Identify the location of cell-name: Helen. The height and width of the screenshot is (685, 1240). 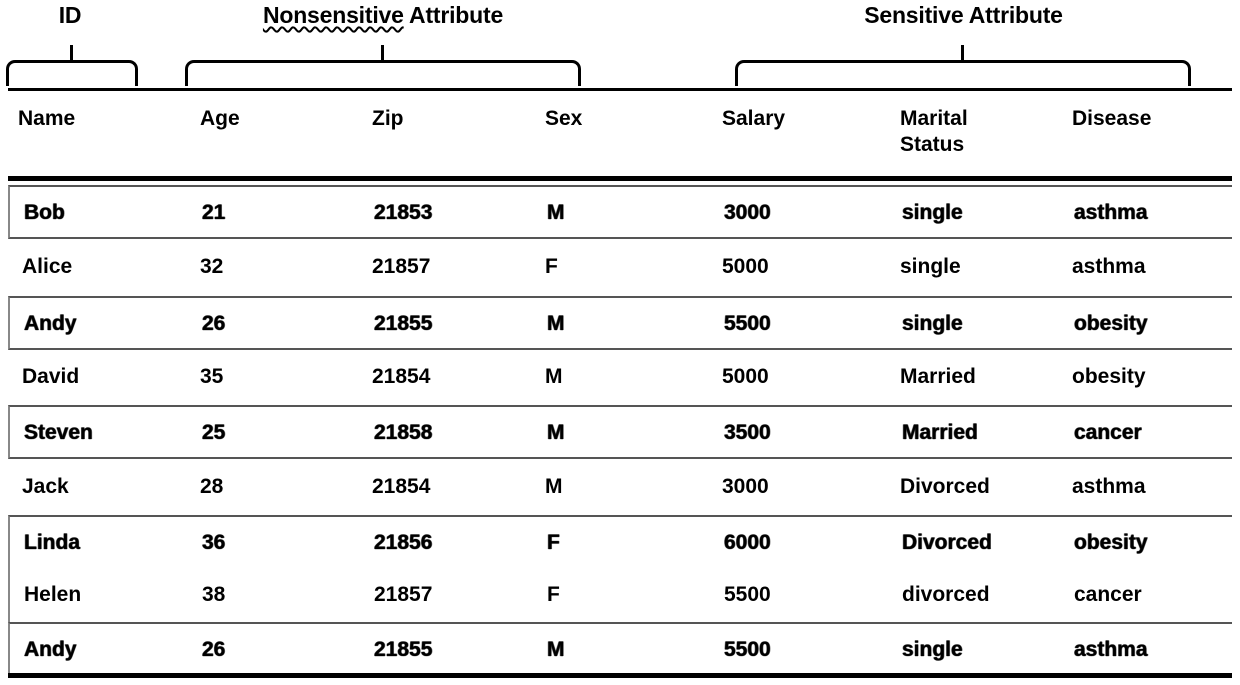
(53, 594).